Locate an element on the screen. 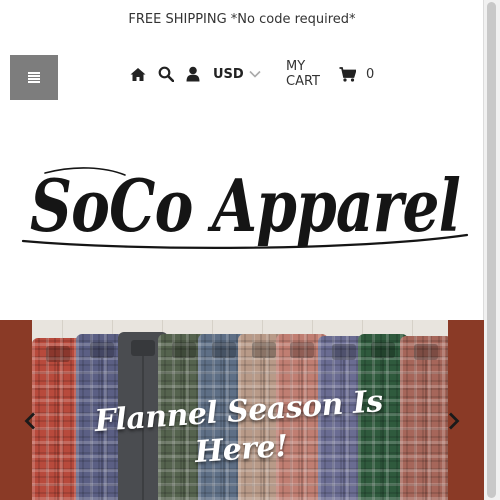 The height and width of the screenshot is (500, 500). user-icon is located at coordinates (193, 74).